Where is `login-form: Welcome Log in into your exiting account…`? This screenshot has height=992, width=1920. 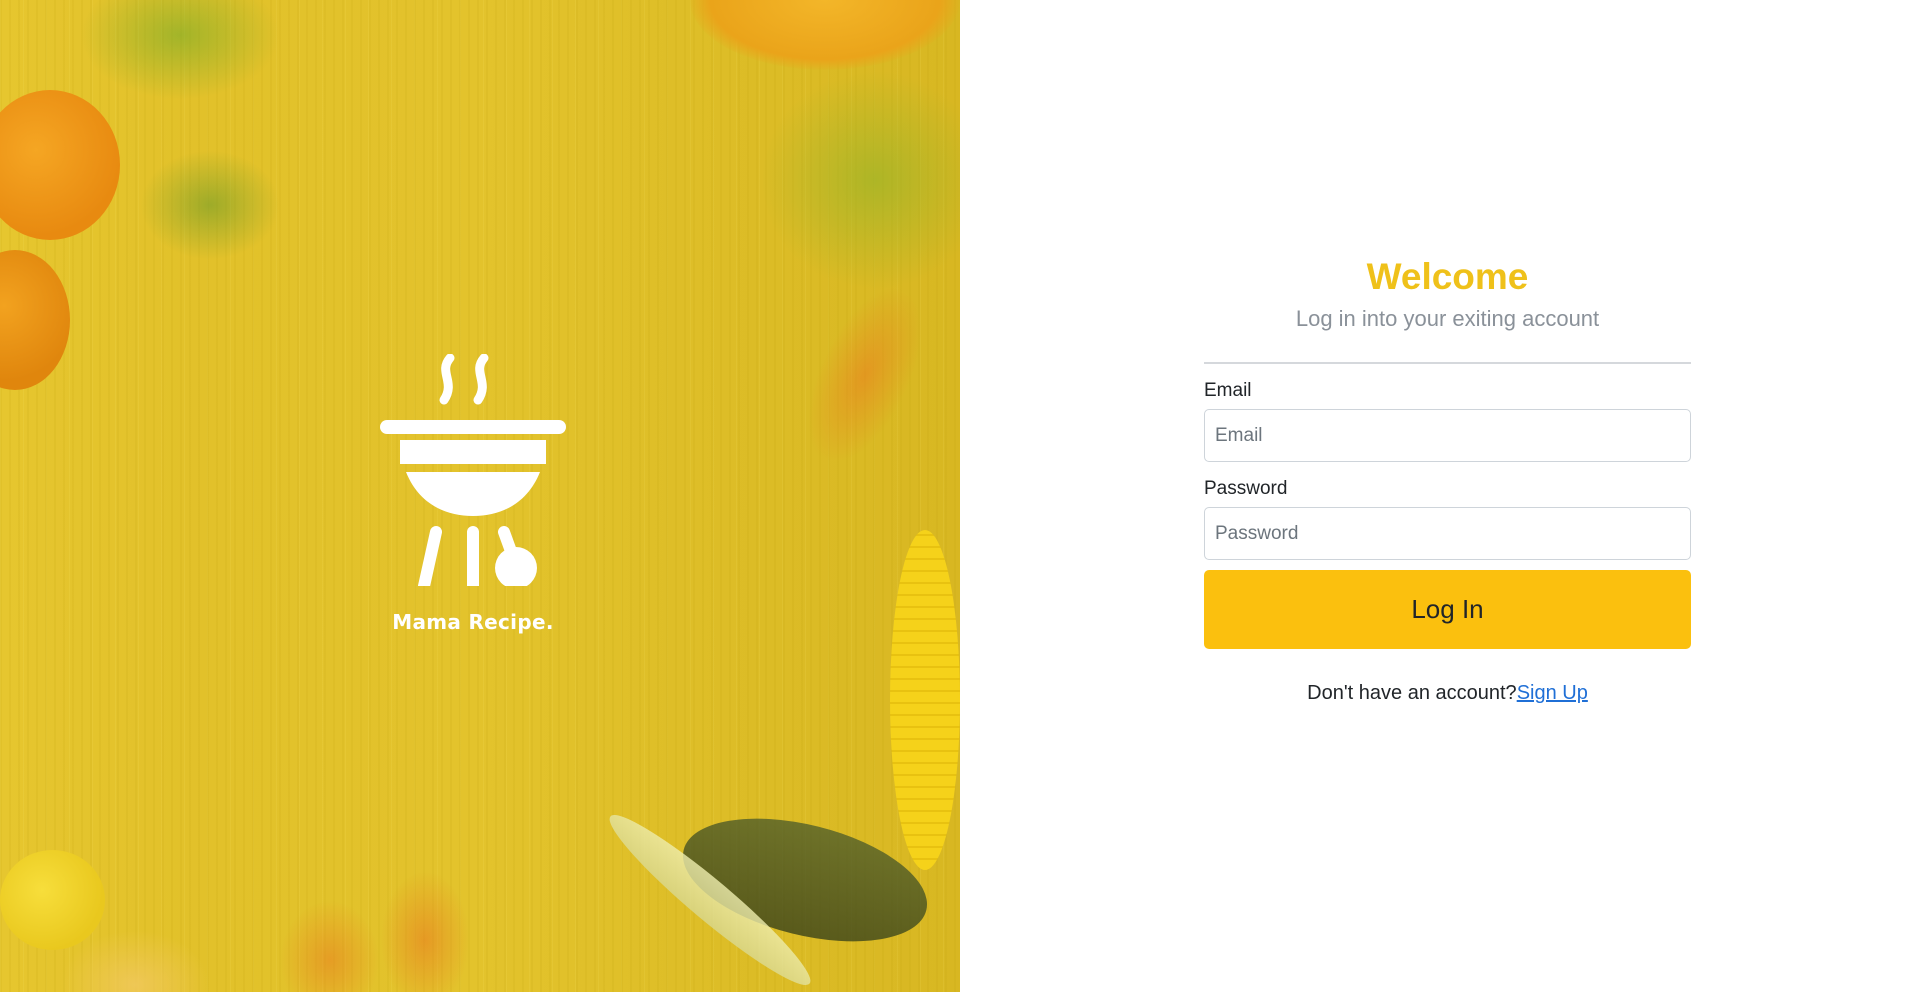 login-form: Welcome Log in into your exiting account… is located at coordinates (1447, 477).